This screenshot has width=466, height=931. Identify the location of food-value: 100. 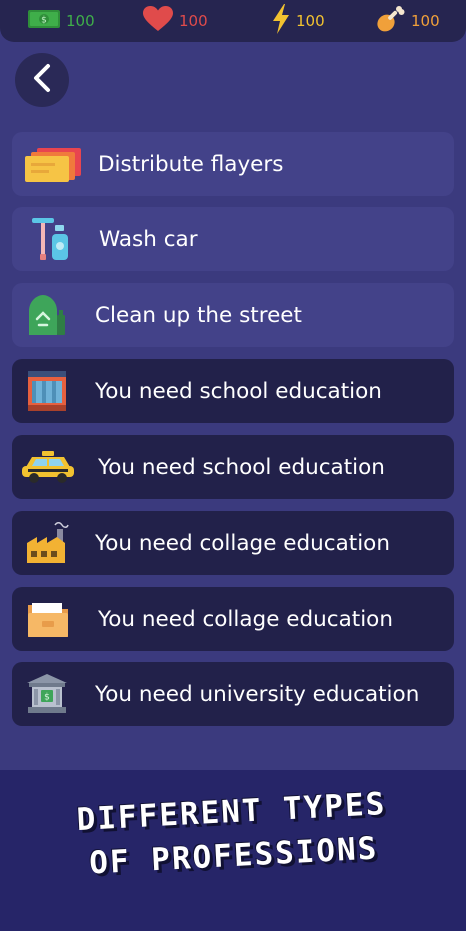
(425, 21).